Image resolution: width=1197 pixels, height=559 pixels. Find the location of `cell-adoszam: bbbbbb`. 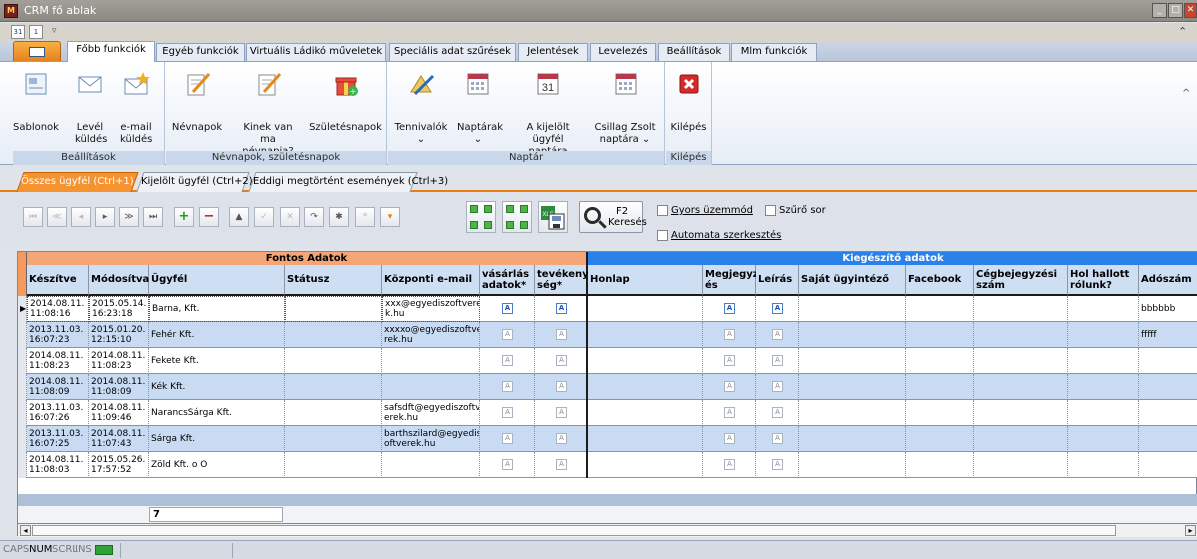

cell-adoszam: bbbbbb is located at coordinates (1168, 309).